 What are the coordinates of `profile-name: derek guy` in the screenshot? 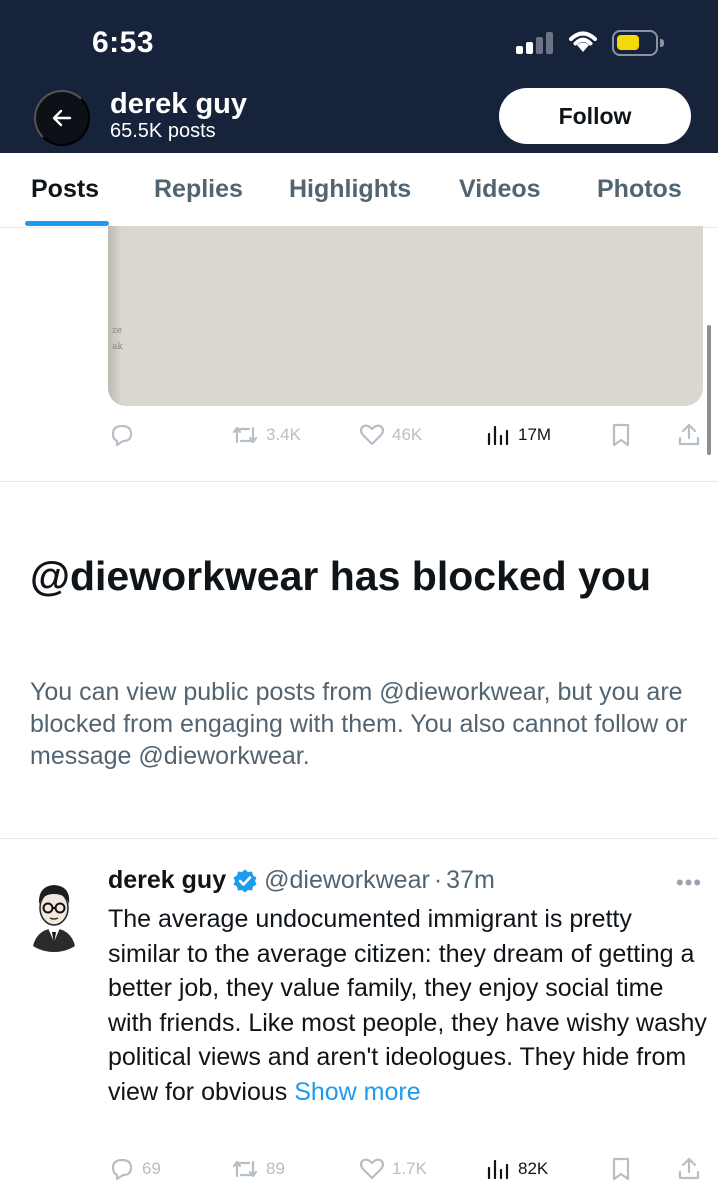 It's located at (178, 104).